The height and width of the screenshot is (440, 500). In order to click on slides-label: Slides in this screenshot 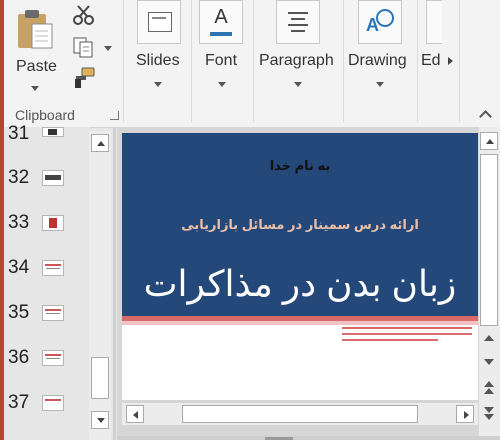, I will do `click(158, 60)`.